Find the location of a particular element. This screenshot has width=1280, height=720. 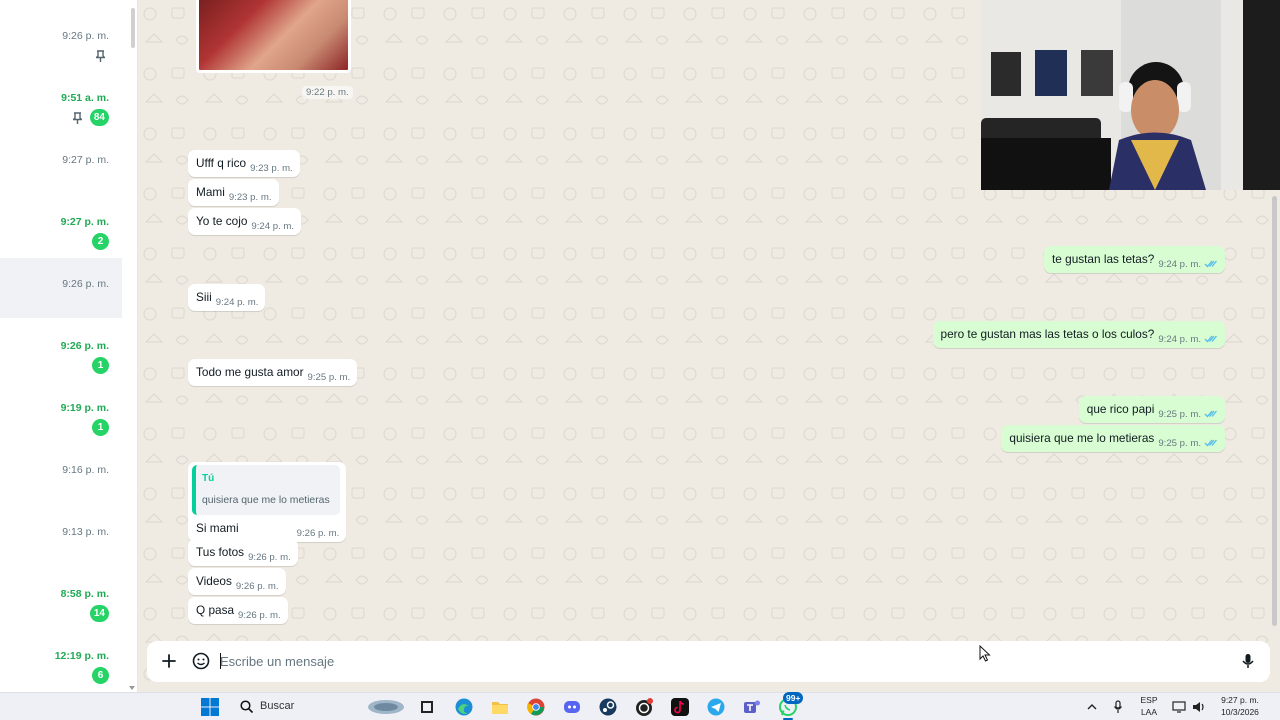

message-text: Todo me gusta amor is located at coordinates (250, 372).